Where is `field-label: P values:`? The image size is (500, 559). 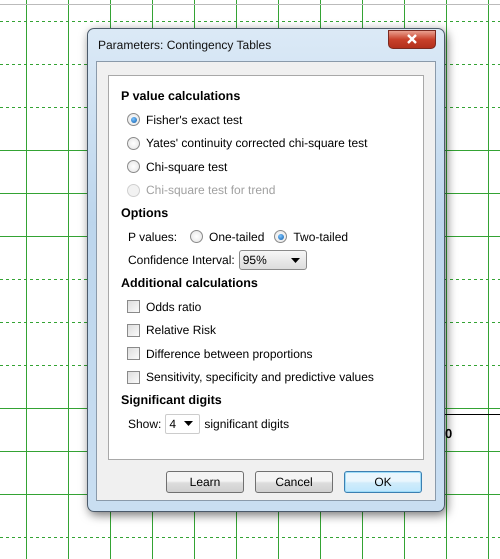 field-label: P values: is located at coordinates (153, 237).